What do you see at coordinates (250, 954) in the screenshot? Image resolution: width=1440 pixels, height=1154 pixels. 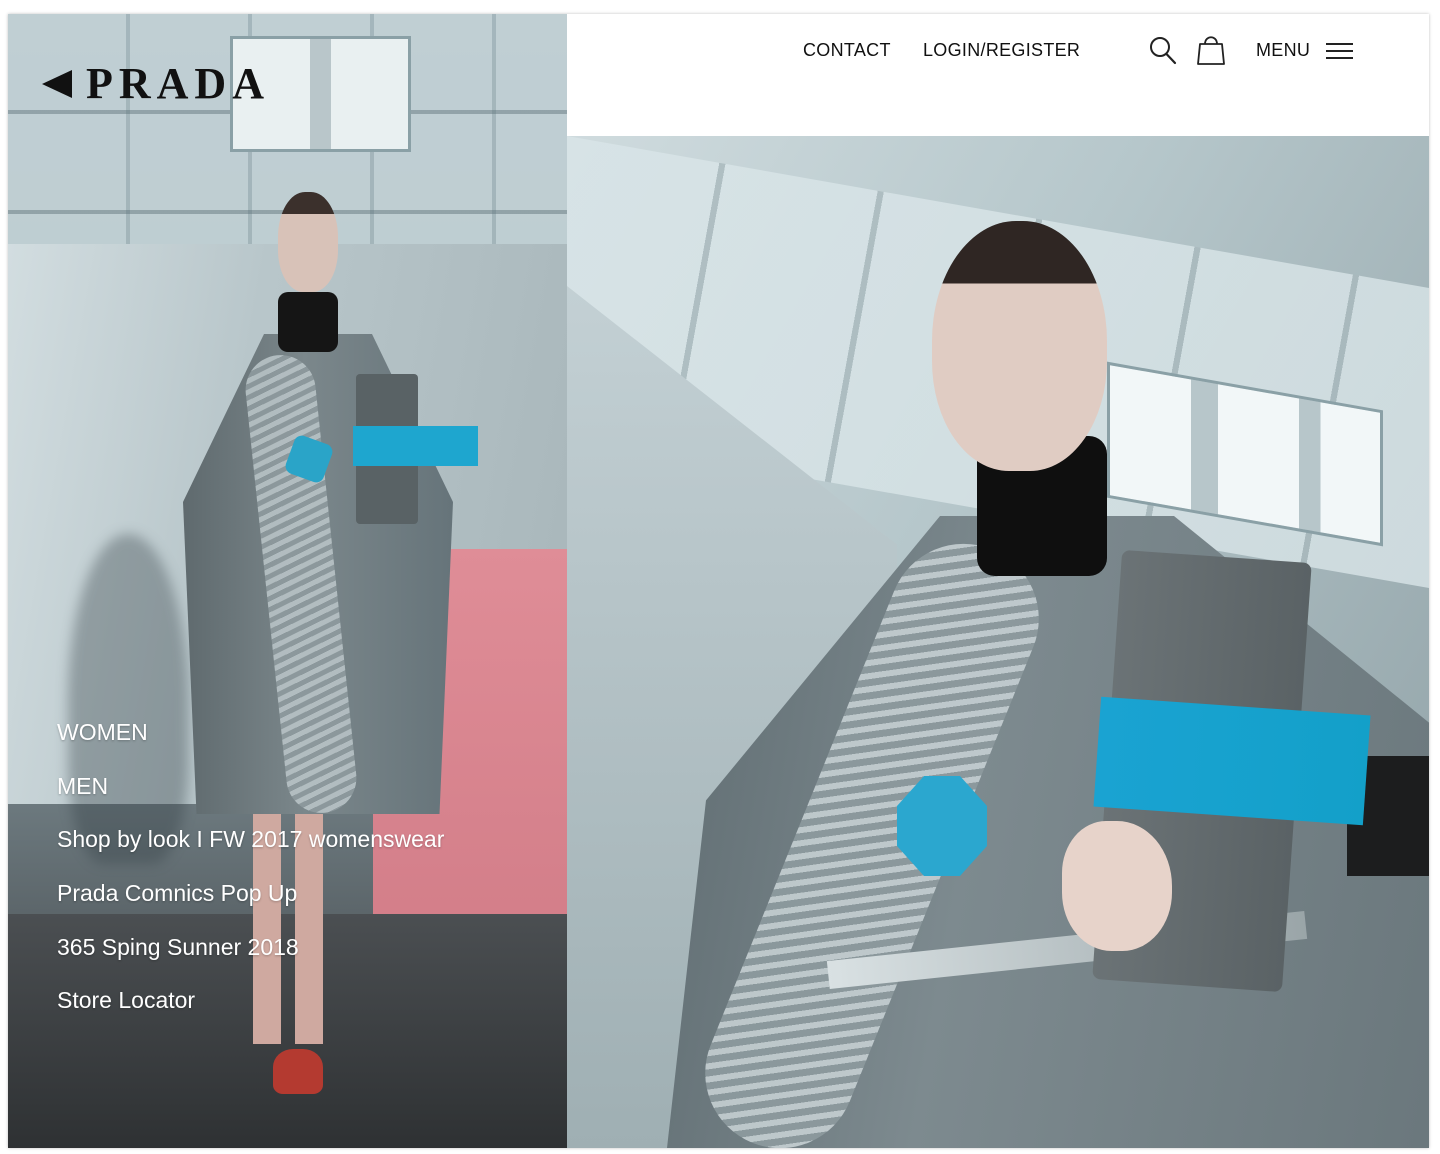 I see `nav-item-spring-summer: 365 Sping Sunner 2018` at bounding box center [250, 954].